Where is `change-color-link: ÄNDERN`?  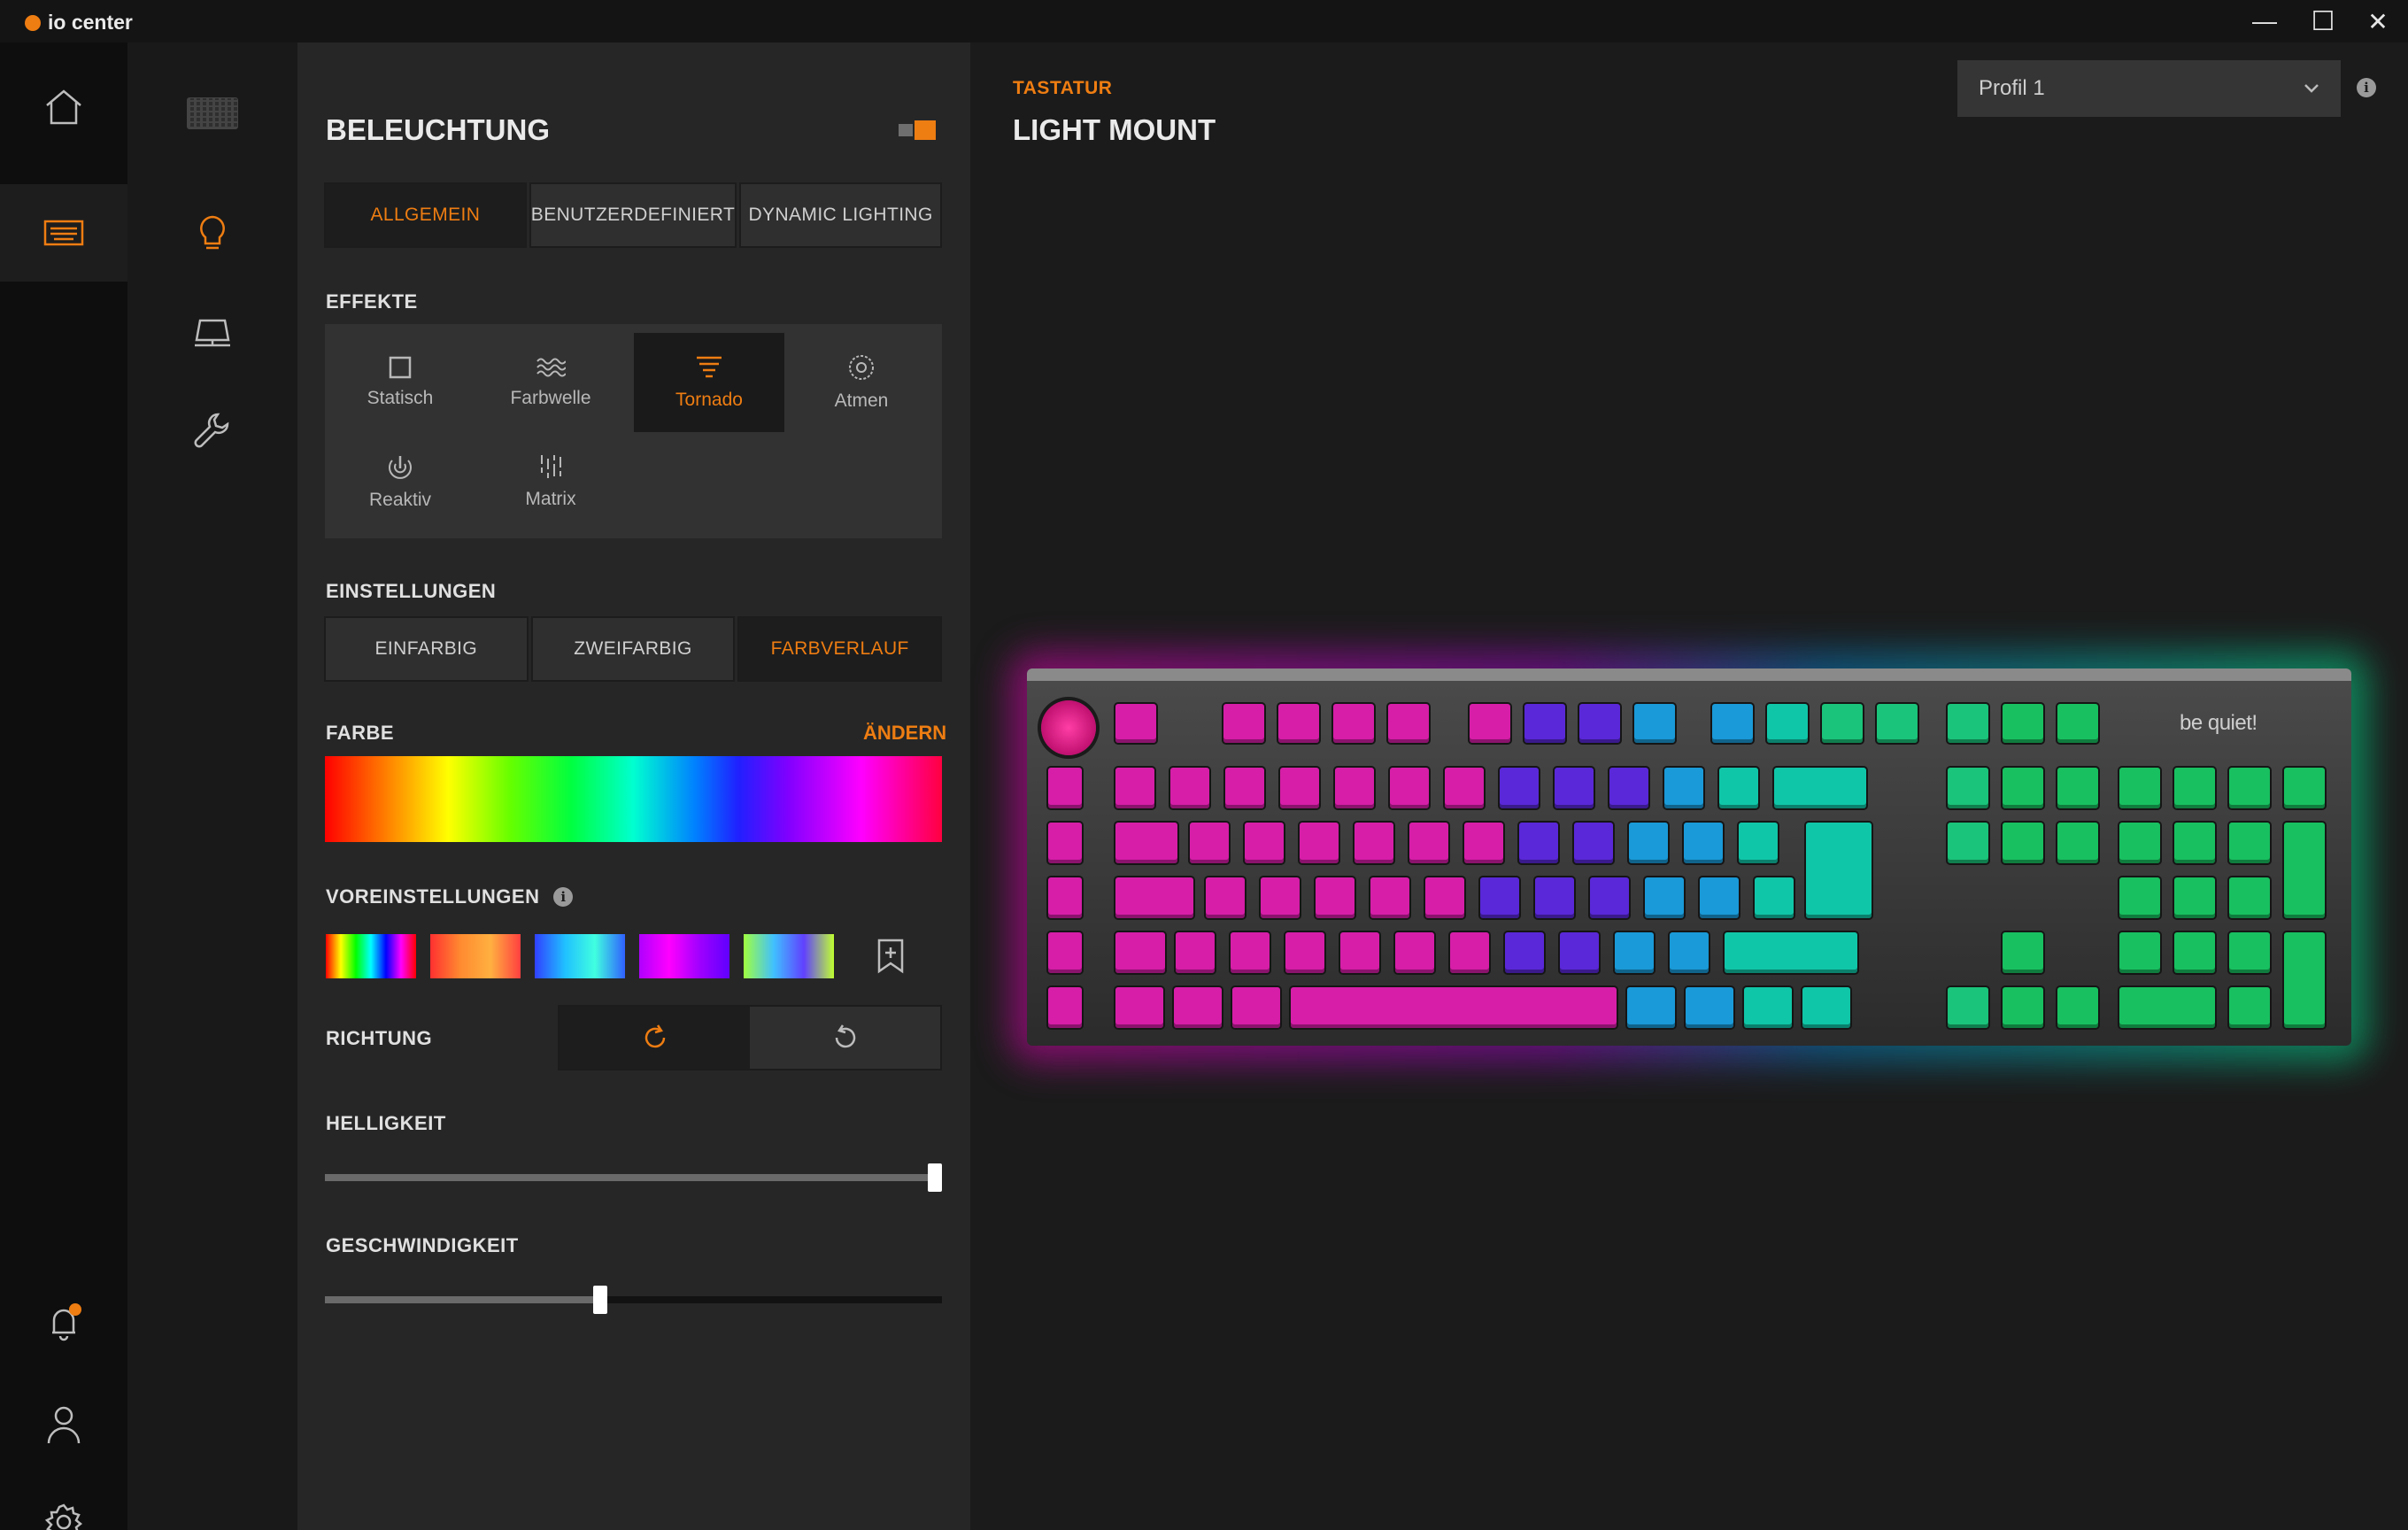
change-color-link: ÄNDERN is located at coordinates (904, 733).